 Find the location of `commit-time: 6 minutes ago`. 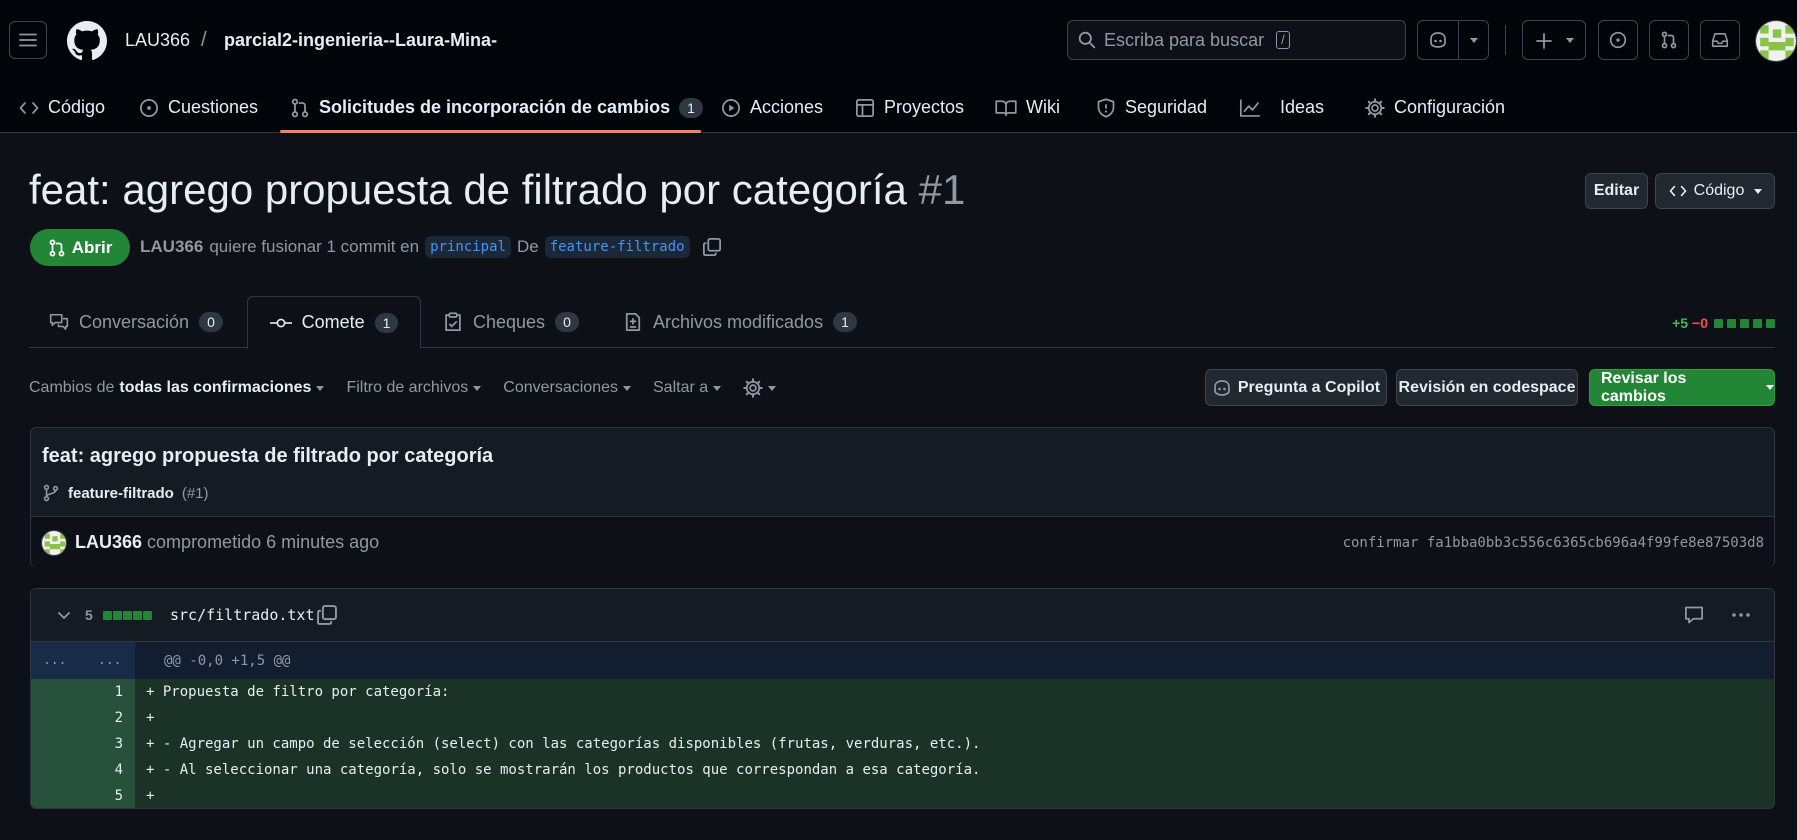

commit-time: 6 minutes ago is located at coordinates (323, 542).